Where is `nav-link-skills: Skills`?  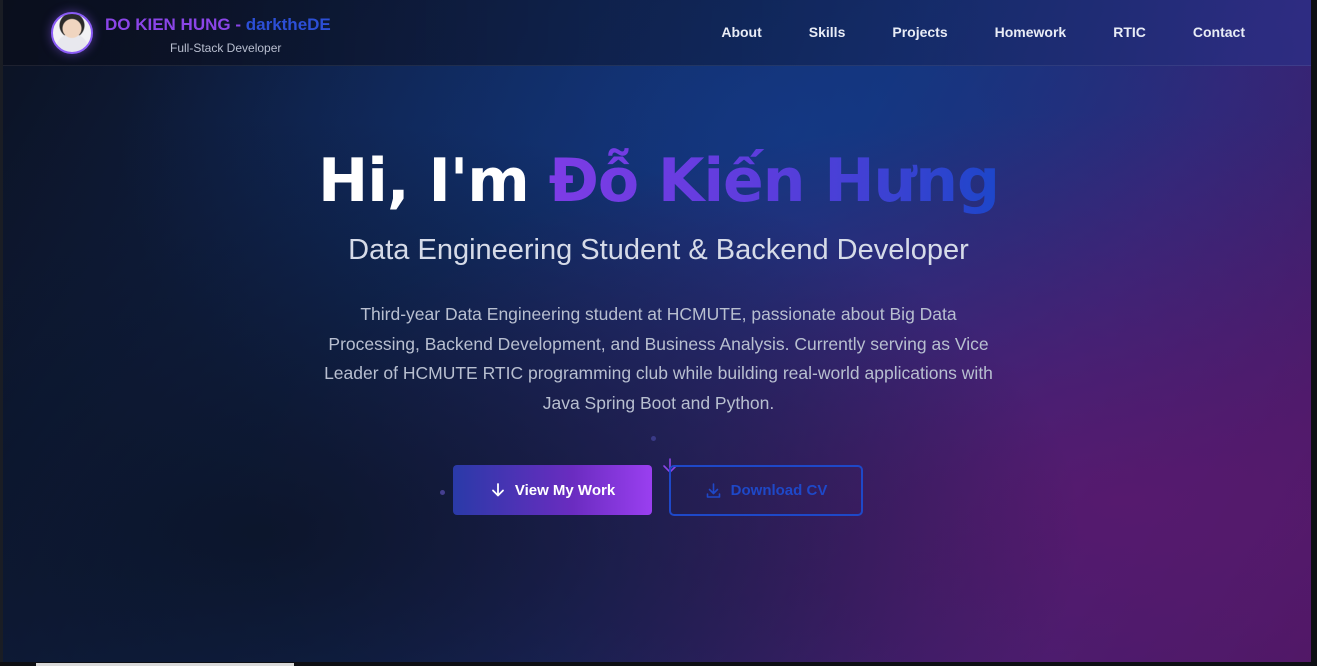 nav-link-skills: Skills is located at coordinates (827, 32).